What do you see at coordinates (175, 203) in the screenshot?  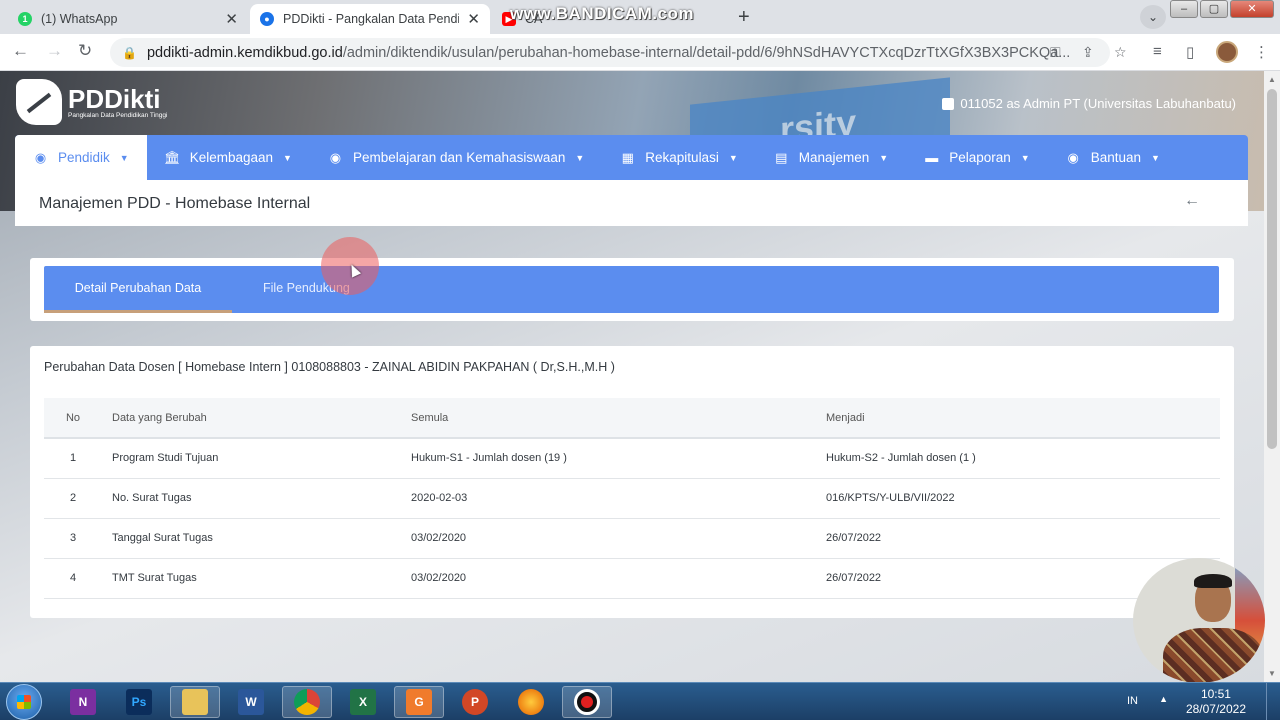 I see `page-title: Manajemen PDD - Homebase Internal` at bounding box center [175, 203].